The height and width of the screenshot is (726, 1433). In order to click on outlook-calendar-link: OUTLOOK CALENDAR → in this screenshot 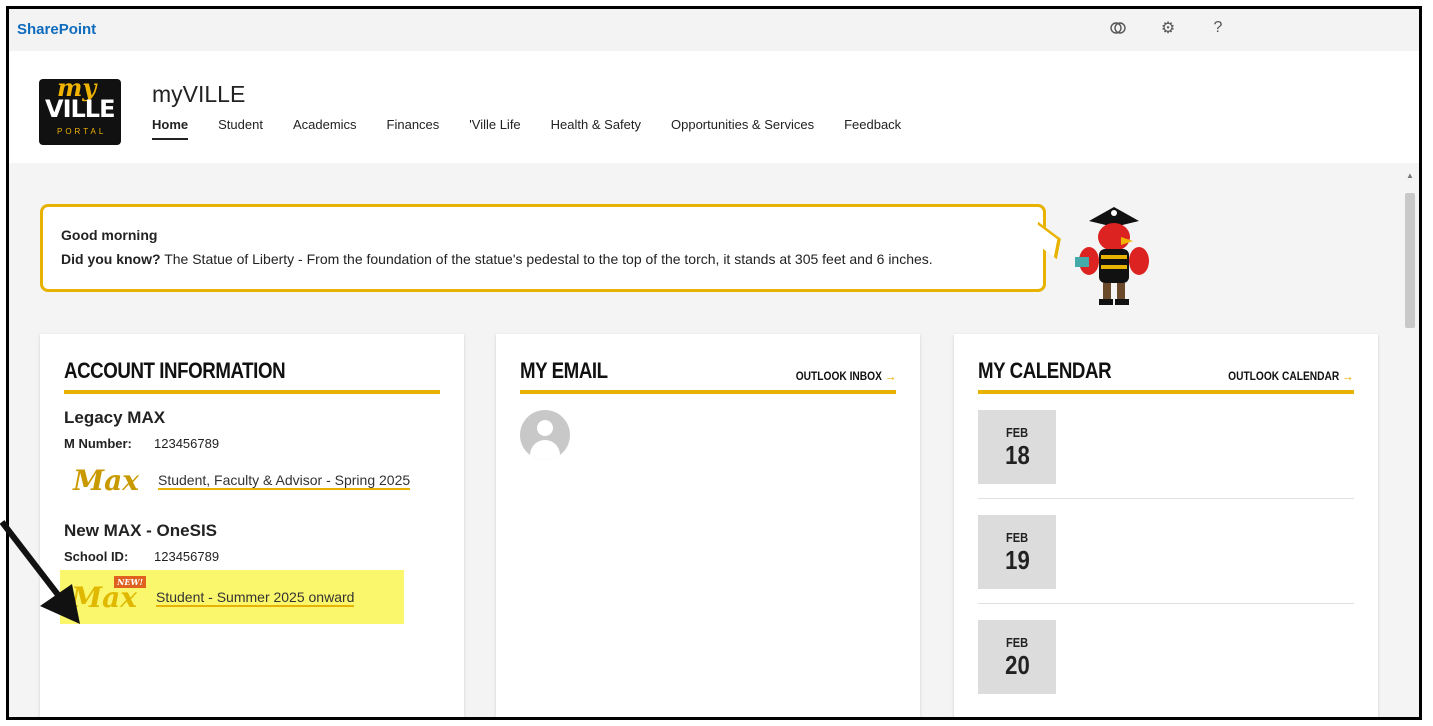, I will do `click(1291, 376)`.